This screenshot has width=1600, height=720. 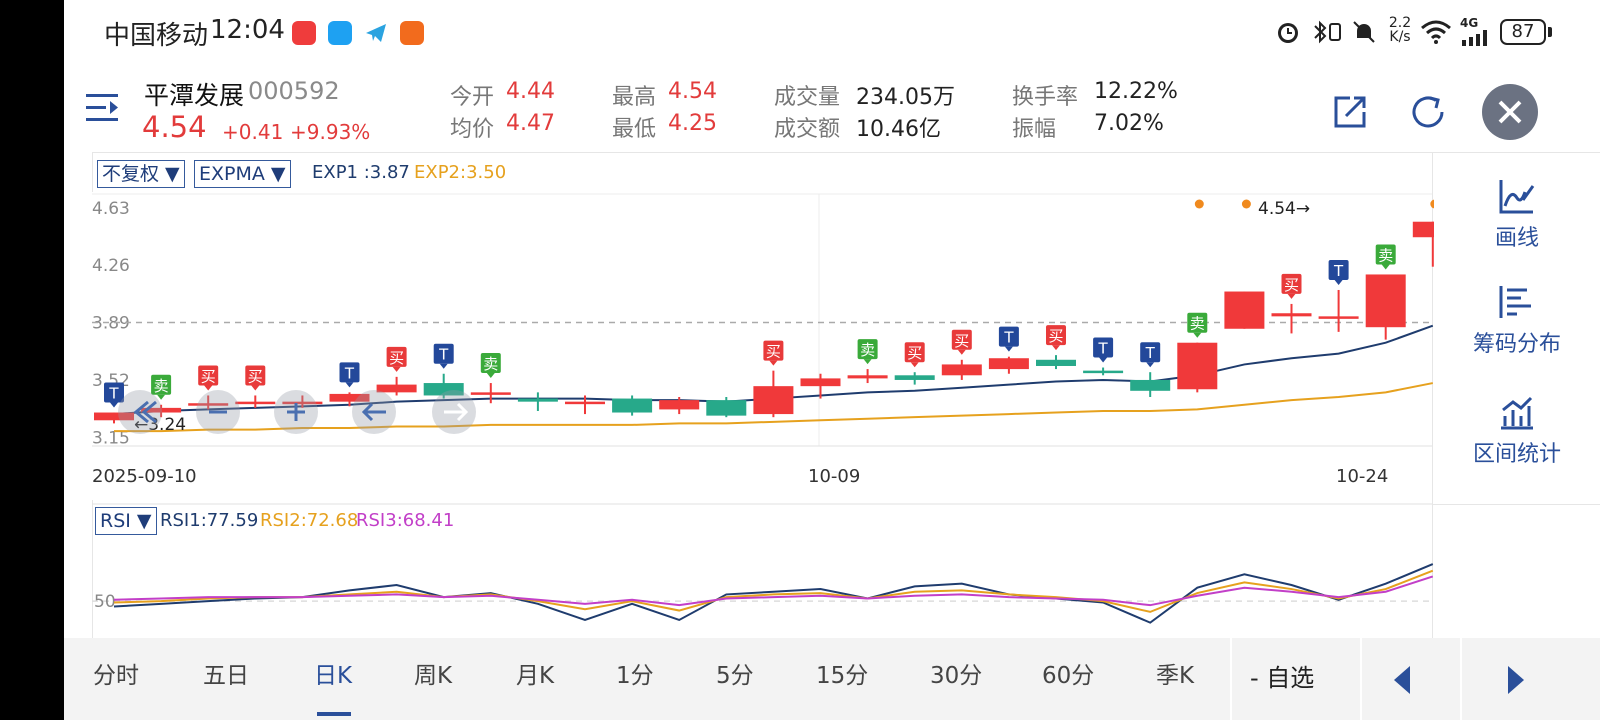 I want to click on tab-minute: 分时, so click(x=116, y=673).